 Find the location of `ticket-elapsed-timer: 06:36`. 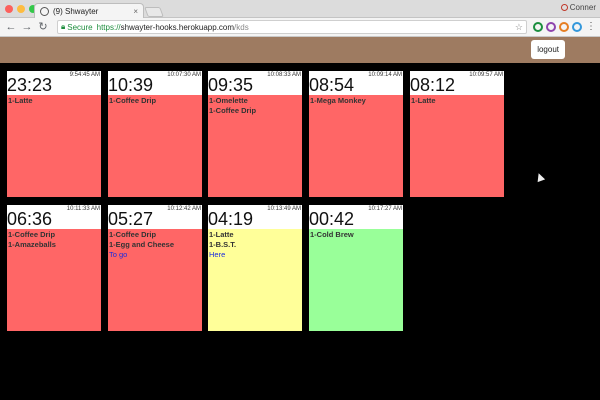

ticket-elapsed-timer: 06:36 is located at coordinates (30, 219).